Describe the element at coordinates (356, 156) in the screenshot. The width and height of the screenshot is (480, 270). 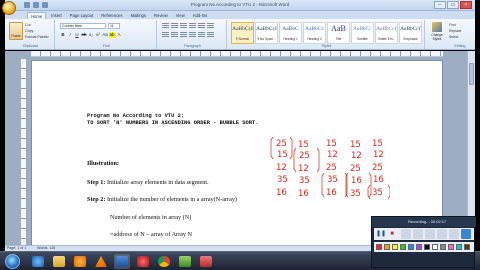
I see `handwritten-number: 12` at that location.